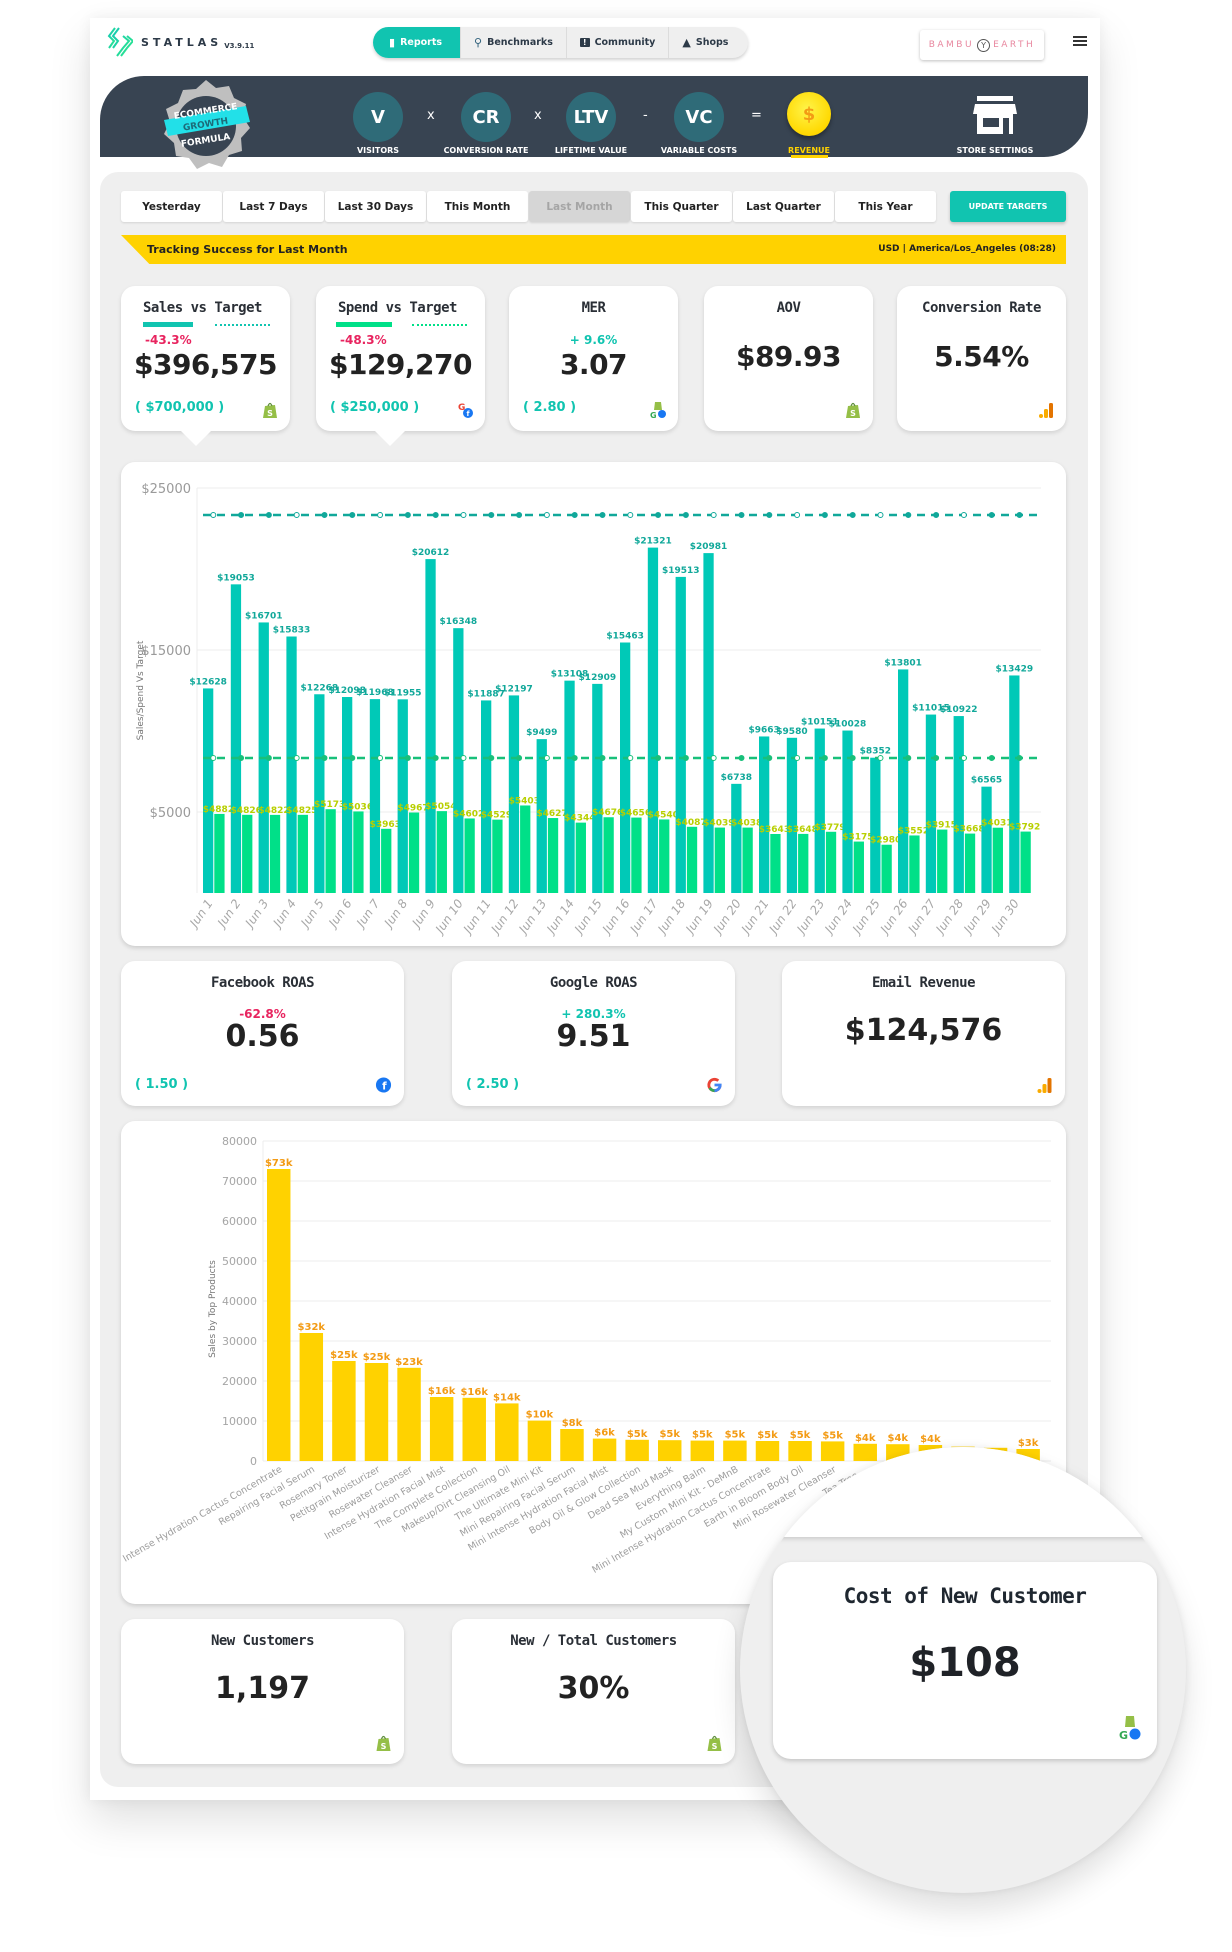 Image resolution: width=1232 pixels, height=1952 pixels. I want to click on kpi-mer: MER + 9.6% 3.07 ( 2.80 ) G, so click(593, 358).